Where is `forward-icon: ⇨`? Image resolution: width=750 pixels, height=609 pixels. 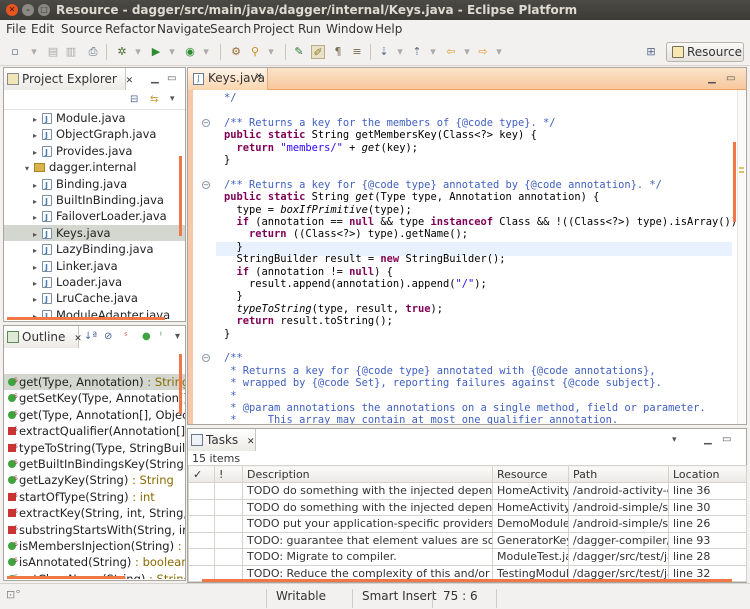 forward-icon: ⇨ is located at coordinates (483, 52).